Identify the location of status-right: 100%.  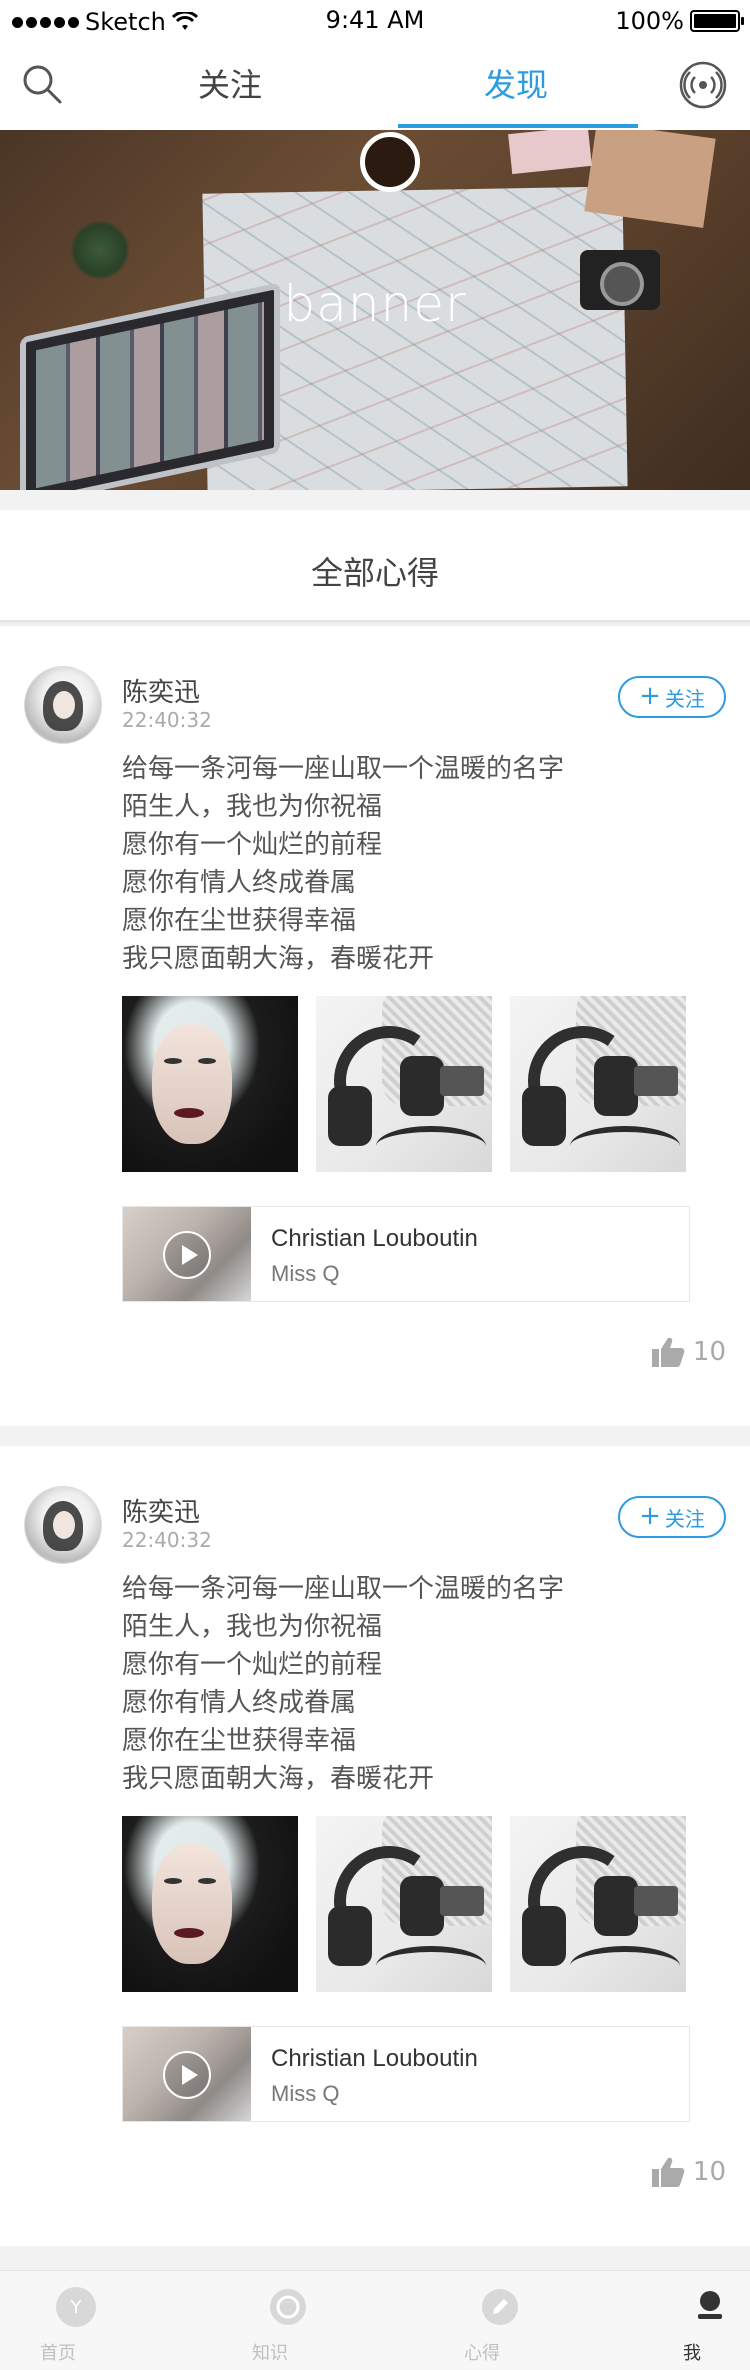
(679, 21).